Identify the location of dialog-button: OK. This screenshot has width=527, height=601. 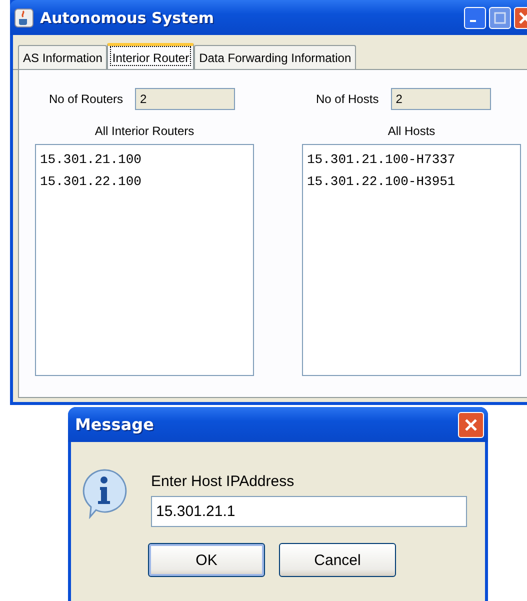
(206, 560).